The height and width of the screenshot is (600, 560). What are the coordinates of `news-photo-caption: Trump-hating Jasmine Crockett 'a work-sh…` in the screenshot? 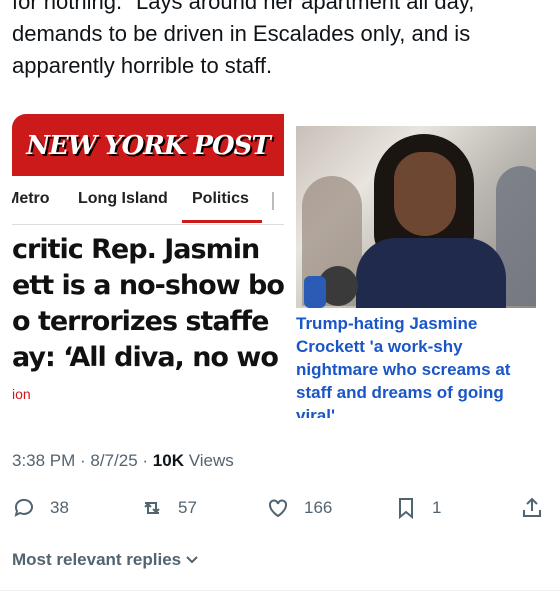 It's located at (418, 365).